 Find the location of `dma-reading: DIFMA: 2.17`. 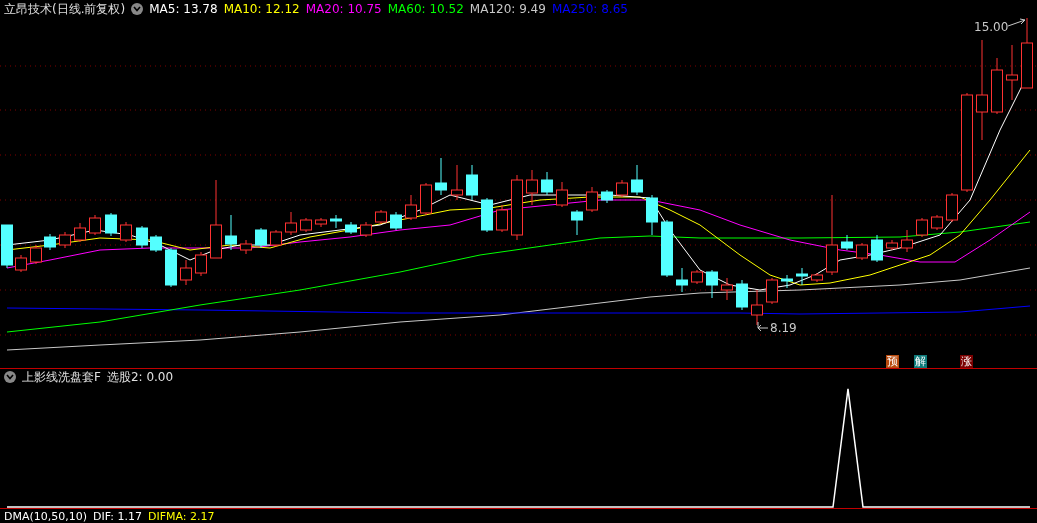

dma-reading: DIFMA: 2.17 is located at coordinates (181, 516).